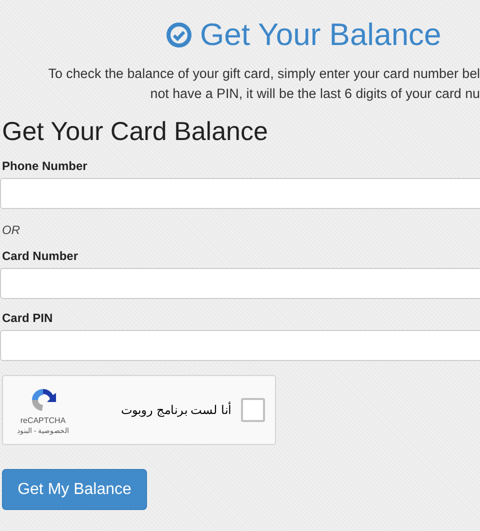 This screenshot has width=480, height=531. What do you see at coordinates (45, 166) in the screenshot?
I see `field-label: Phone Number` at bounding box center [45, 166].